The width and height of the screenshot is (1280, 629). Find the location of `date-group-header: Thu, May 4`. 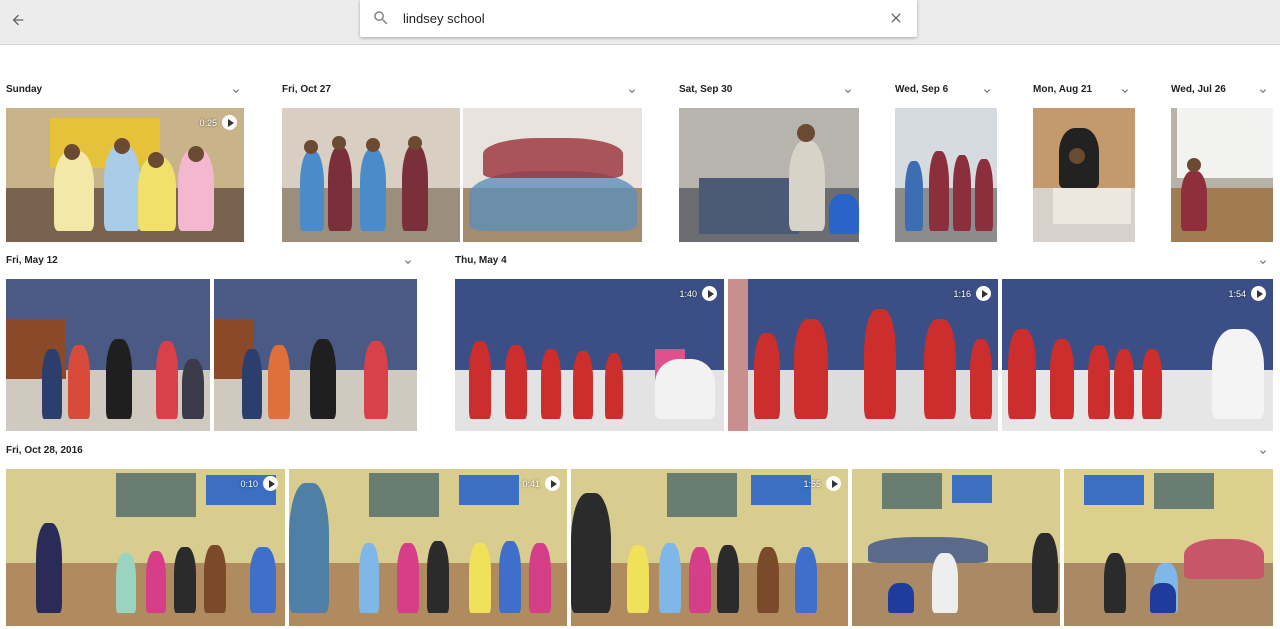

date-group-header: Thu, May 4 is located at coordinates (864, 263).